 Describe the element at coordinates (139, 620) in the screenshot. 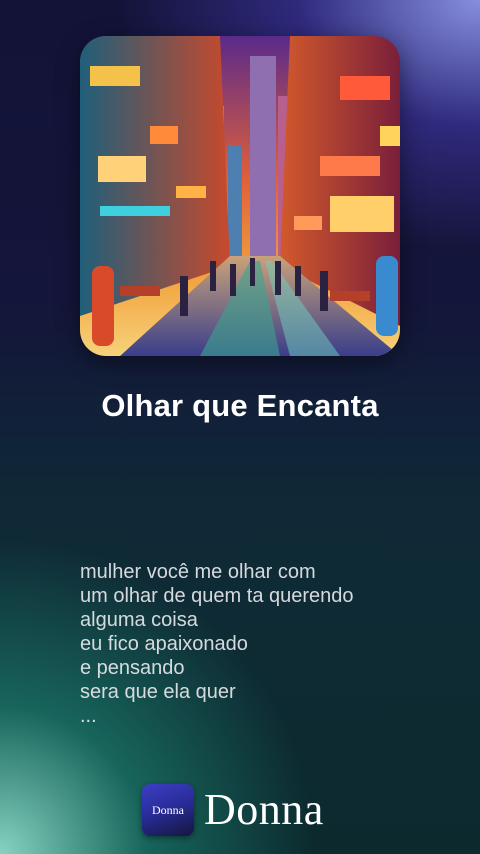

I see `lyric-line: alguma coisa` at that location.